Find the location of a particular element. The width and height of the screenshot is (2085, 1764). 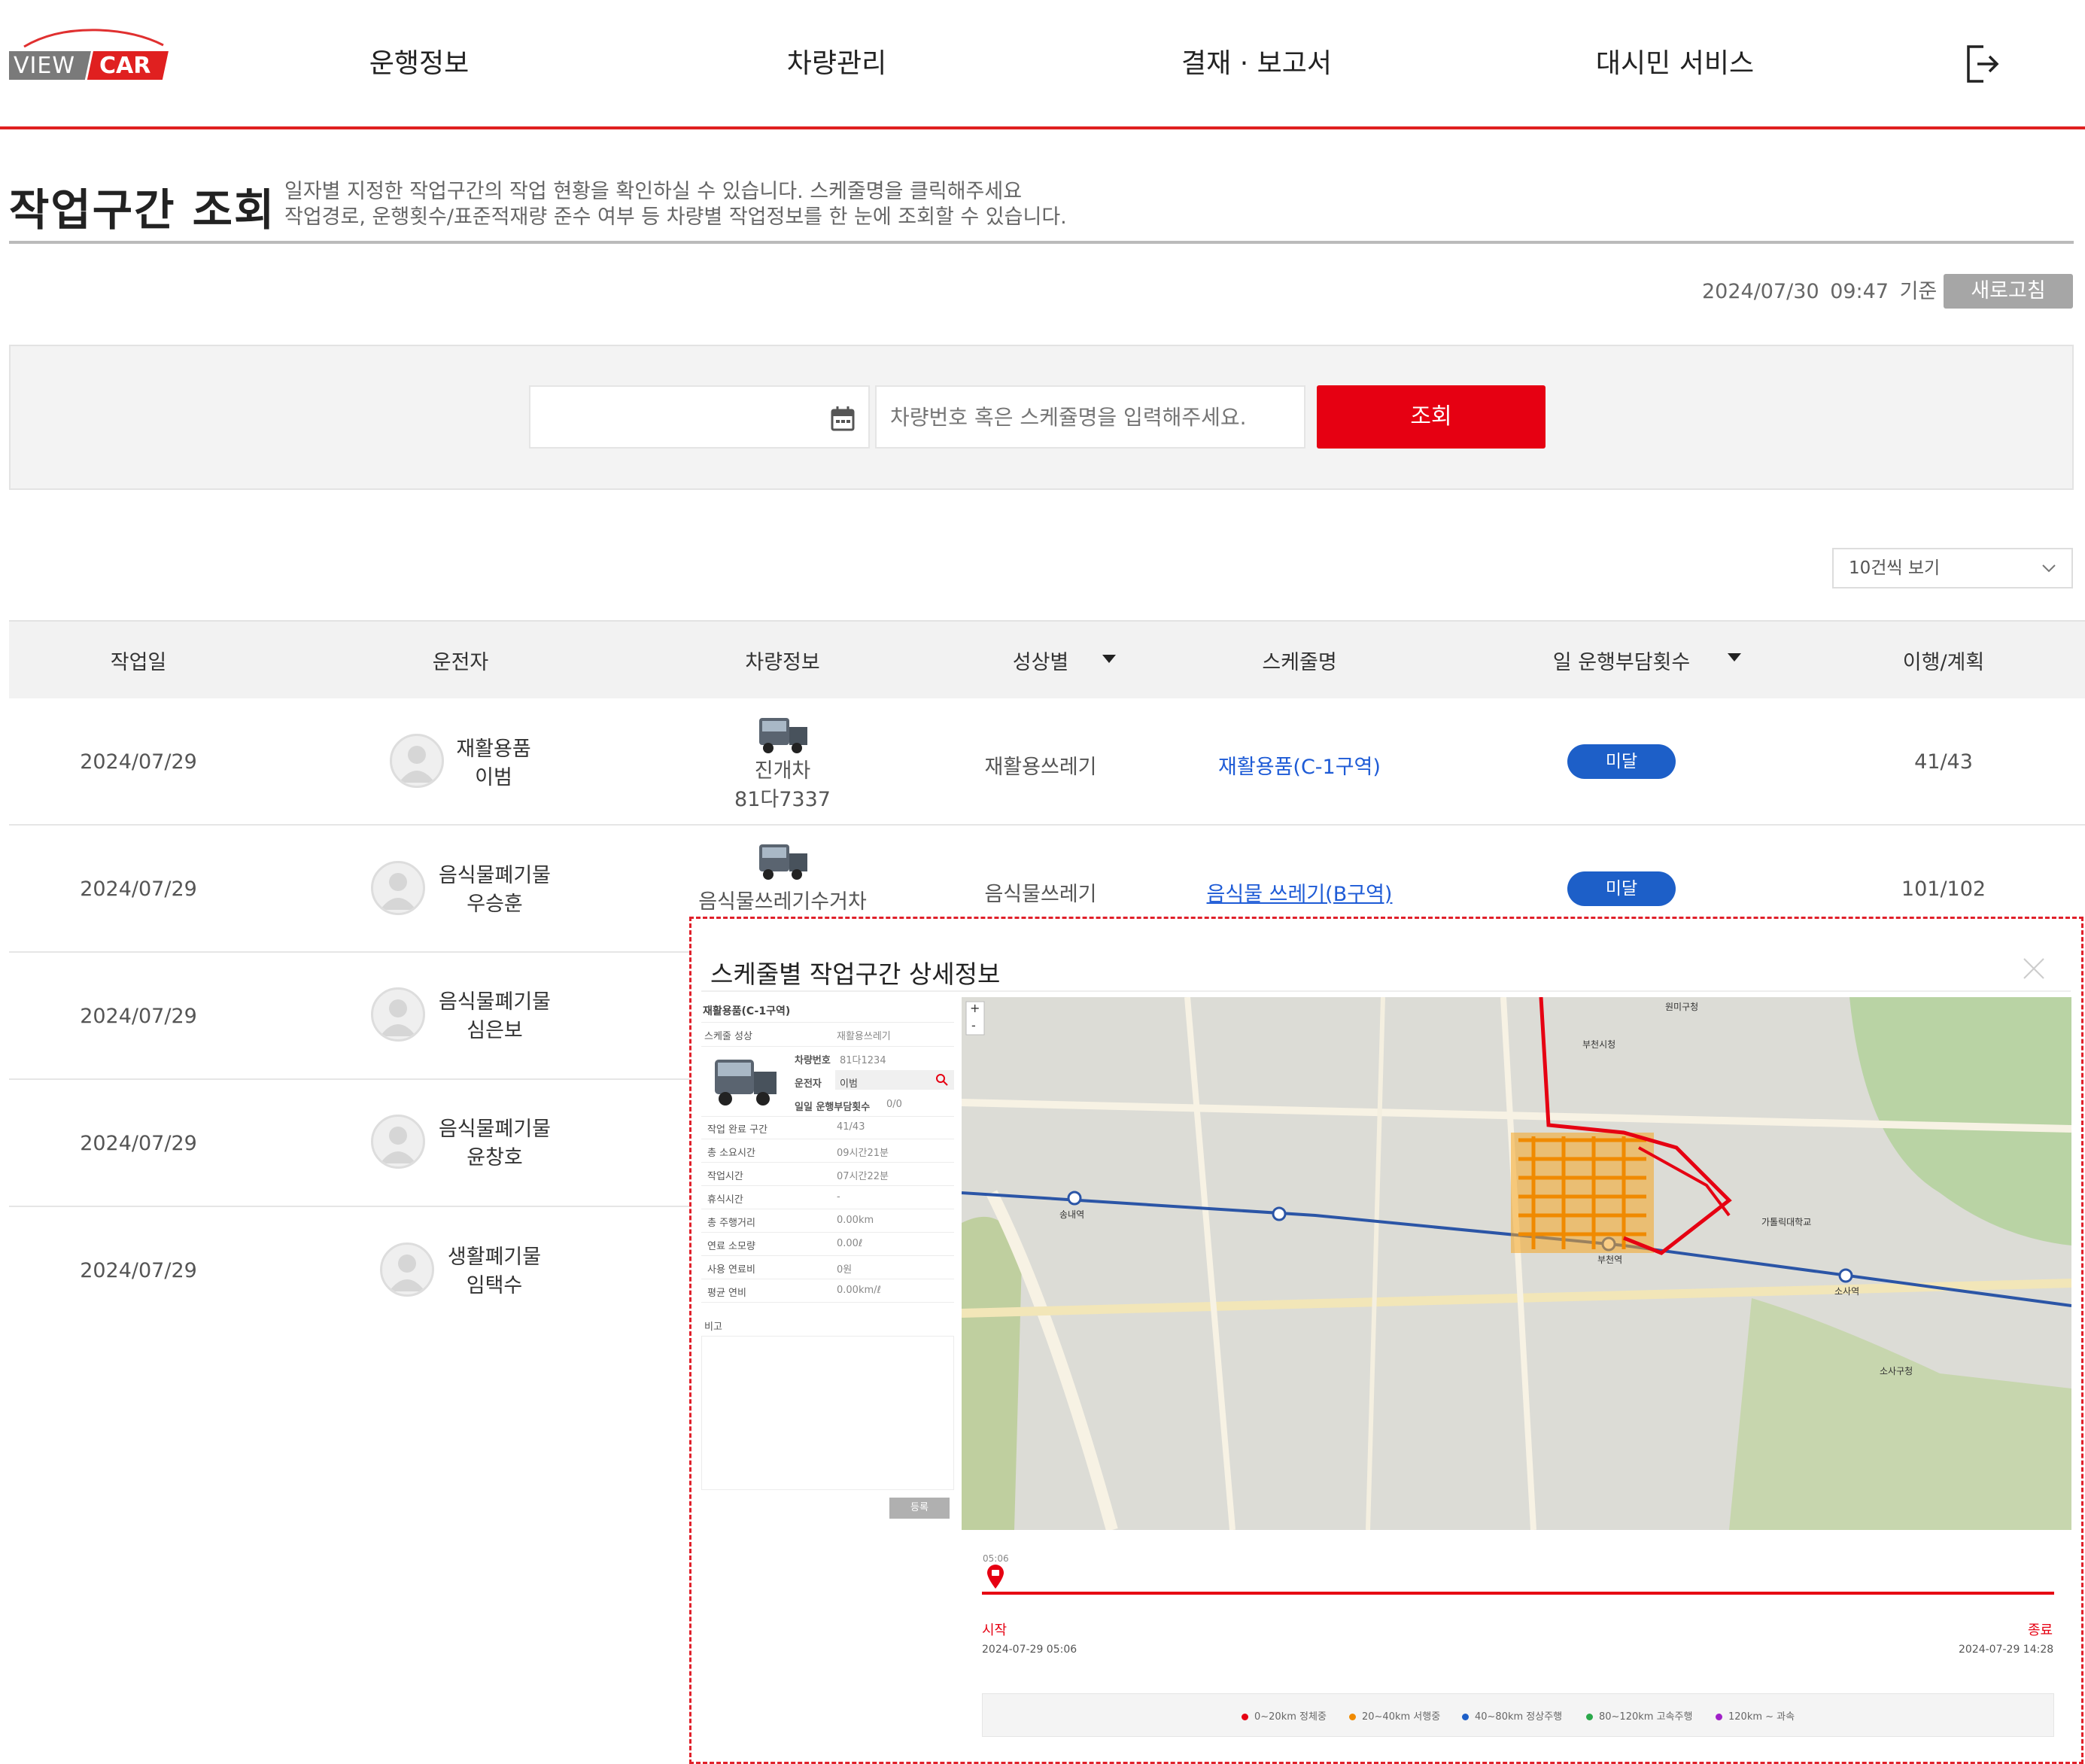

nav-citizen-service: 대시민 서비스 is located at coordinates (1675, 61).